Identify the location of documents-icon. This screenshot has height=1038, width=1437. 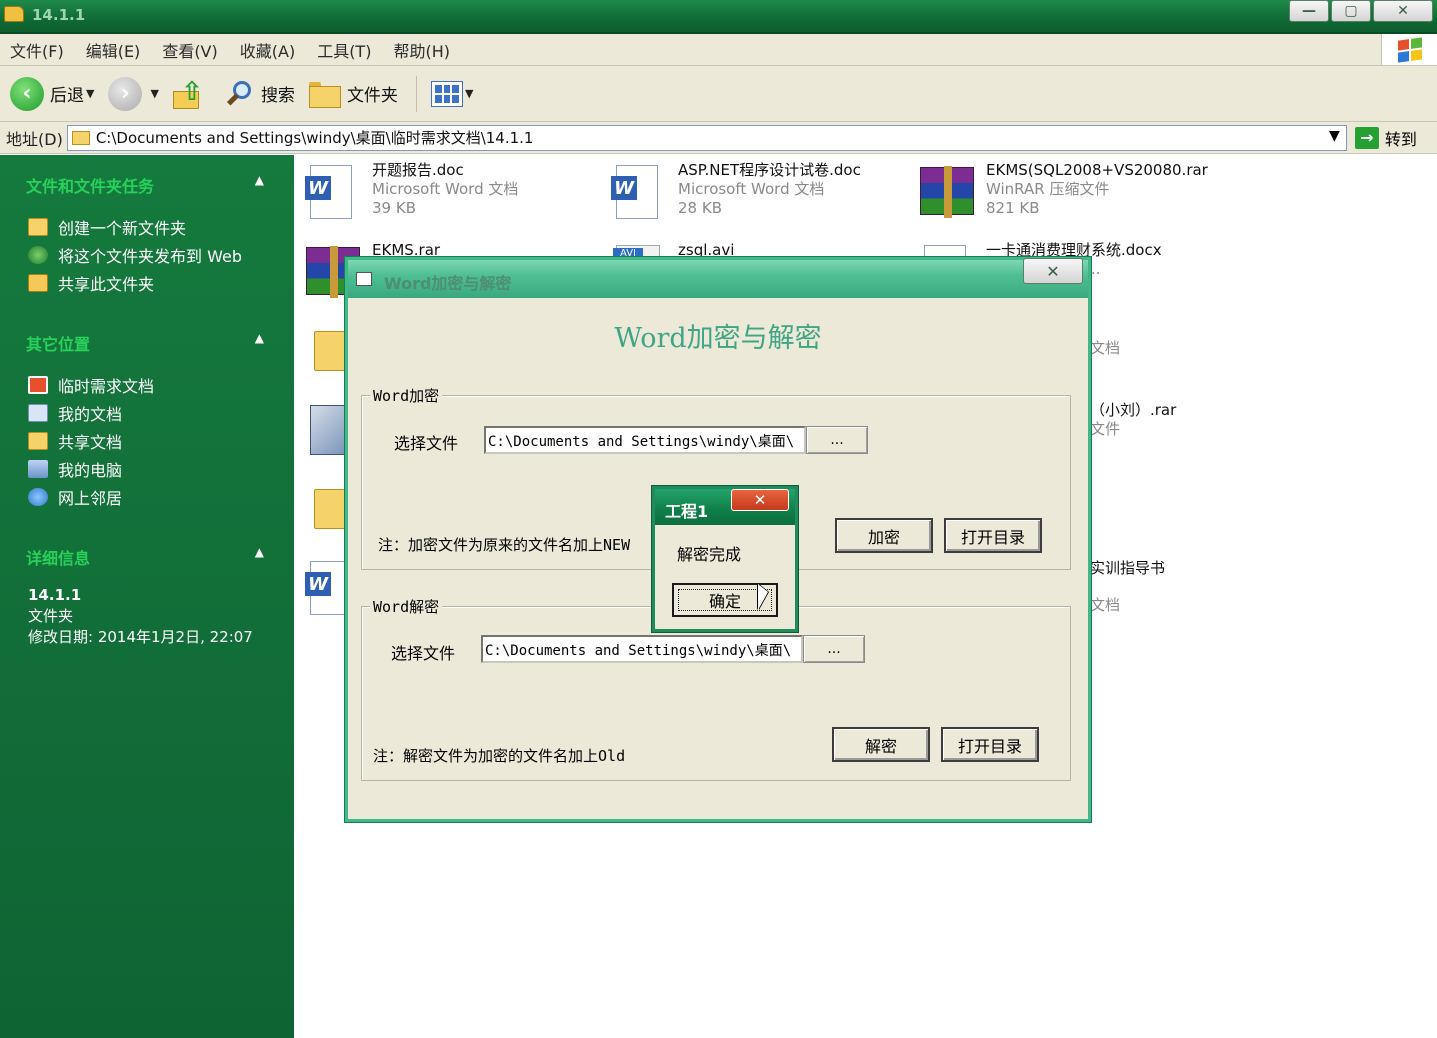
(38, 413).